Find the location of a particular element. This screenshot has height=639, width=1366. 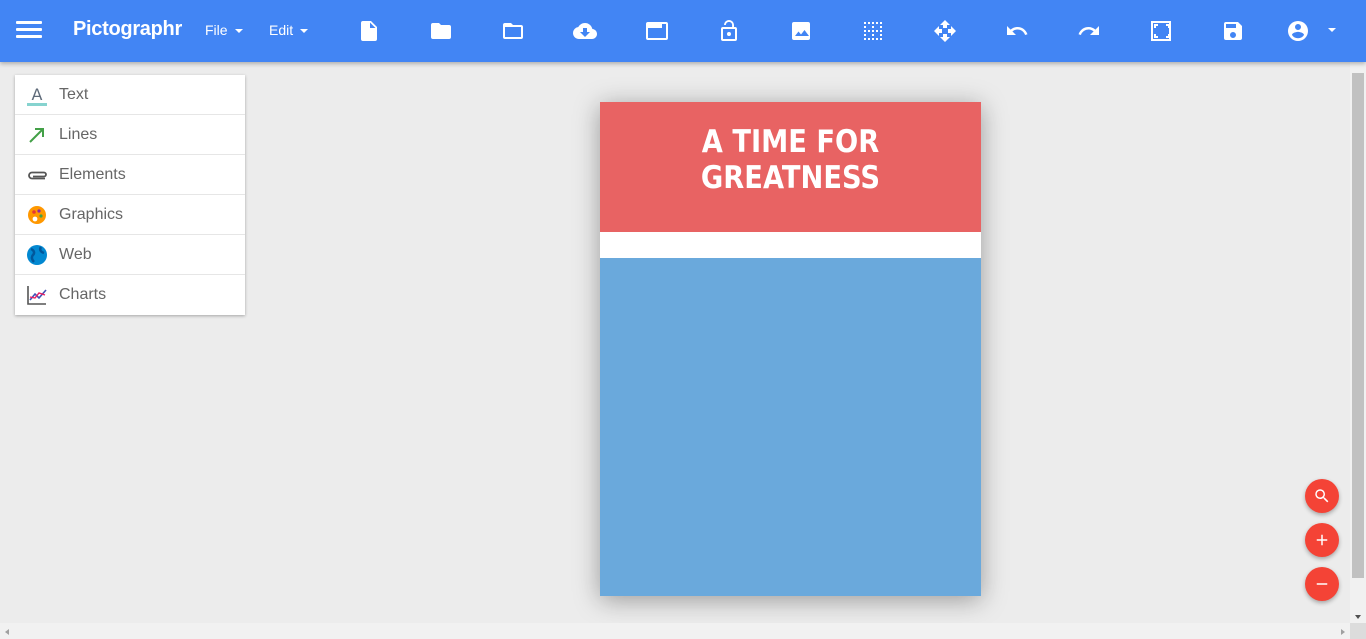

new-document-icon is located at coordinates (369, 31).